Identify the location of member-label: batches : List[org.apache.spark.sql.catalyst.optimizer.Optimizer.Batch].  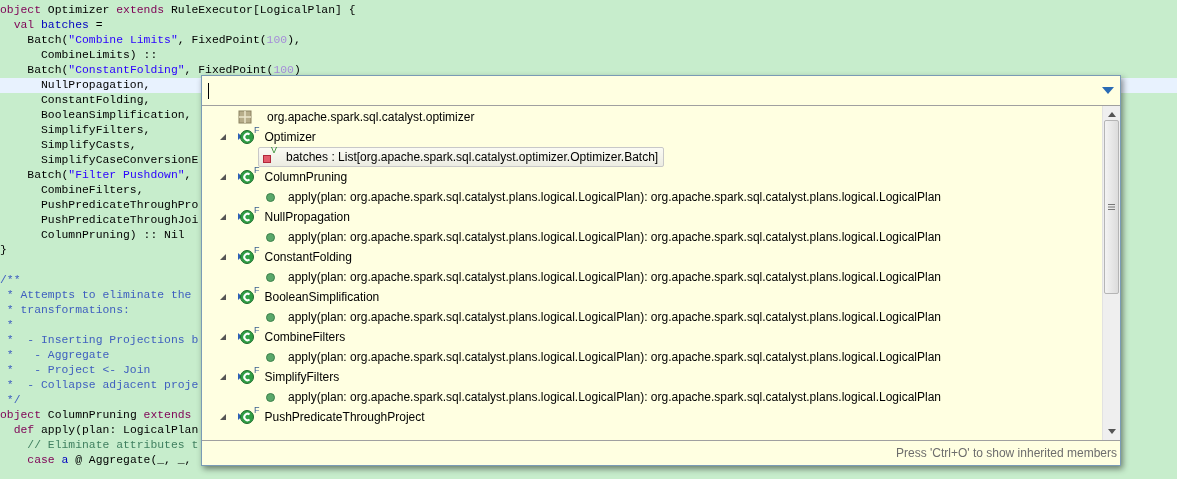
(472, 157).